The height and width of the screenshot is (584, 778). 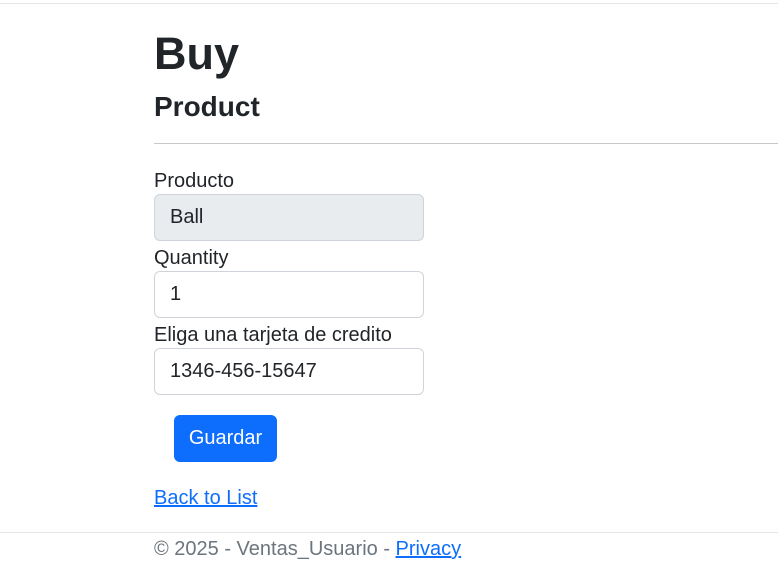 What do you see at coordinates (205, 498) in the screenshot?
I see `back-to-list-link: Back to List` at bounding box center [205, 498].